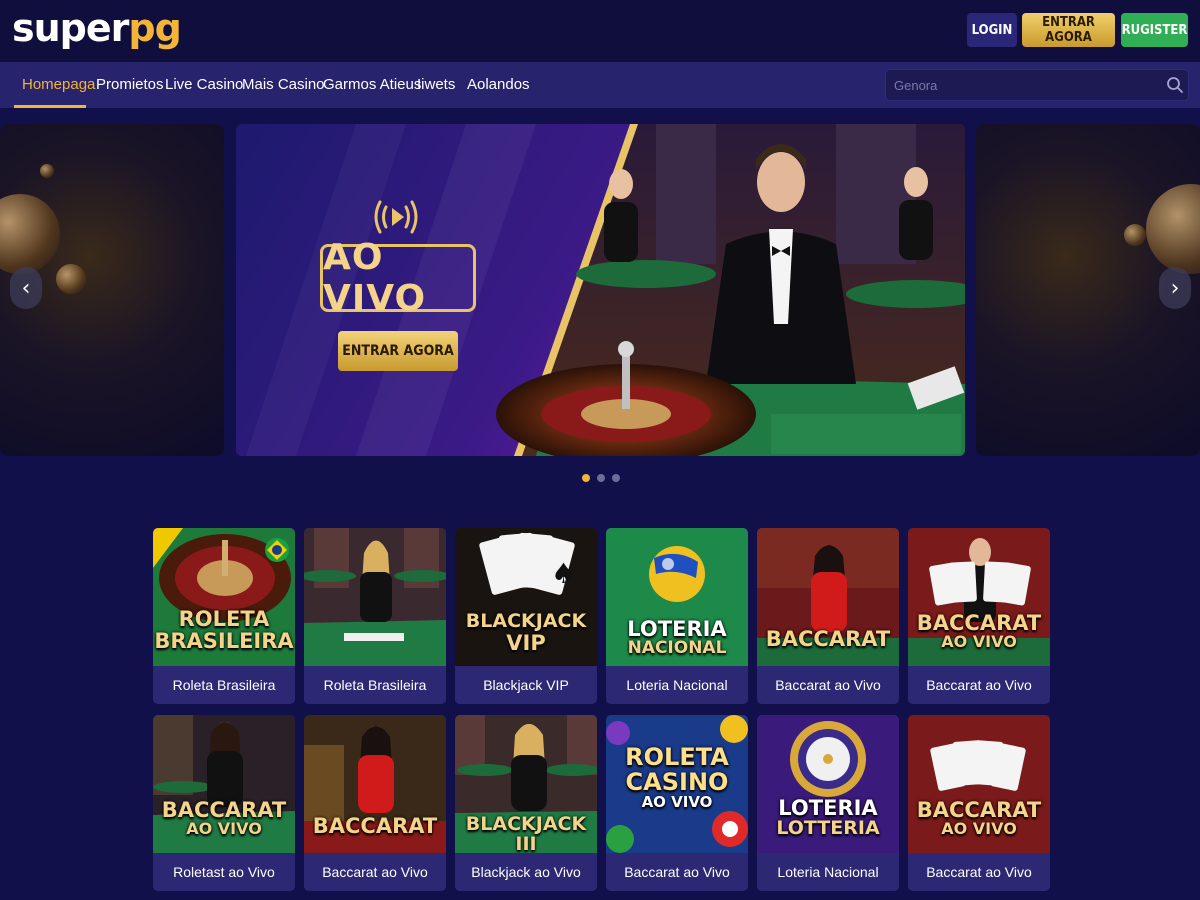  What do you see at coordinates (436, 85) in the screenshot?
I see `nav-item-iiwets: Iiwets` at bounding box center [436, 85].